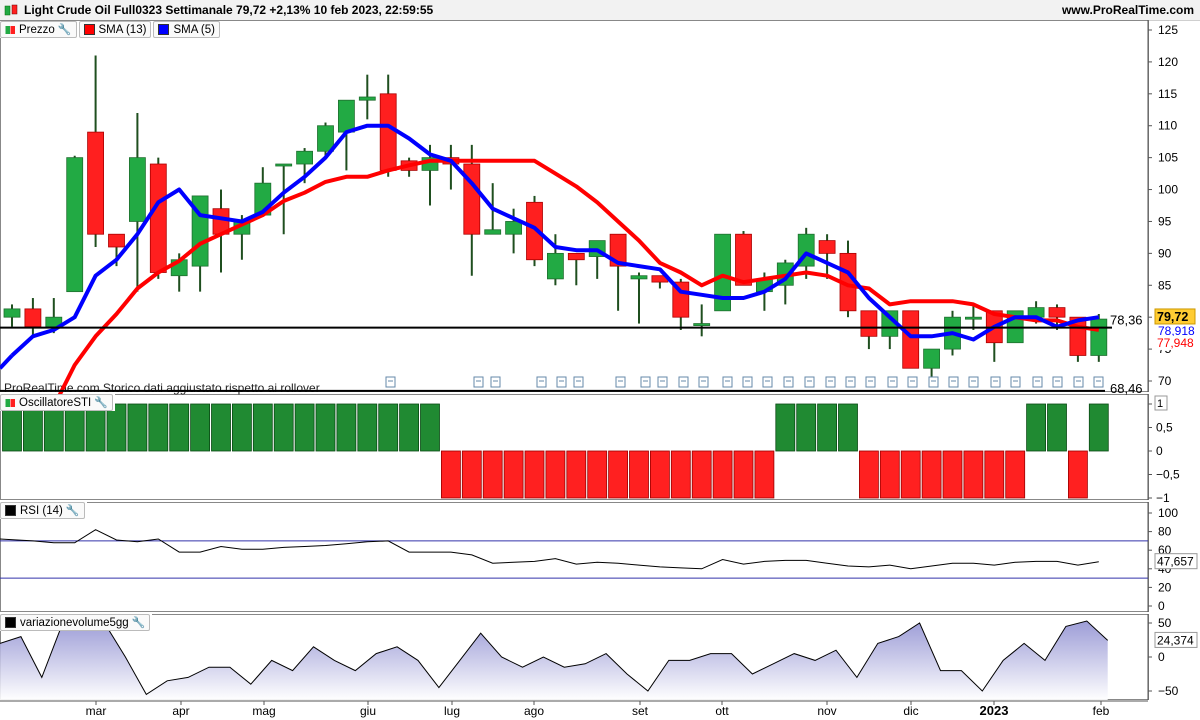 This screenshot has width=1200, height=720. Describe the element at coordinates (1165, 587) in the screenshot. I see `rsi-tick-label: 20` at that location.